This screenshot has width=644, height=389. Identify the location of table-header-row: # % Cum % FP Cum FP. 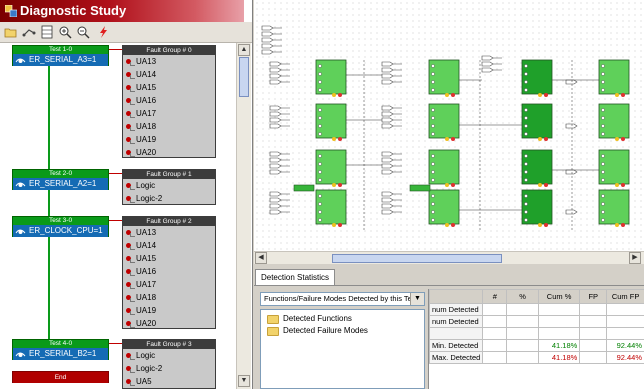
(536, 296).